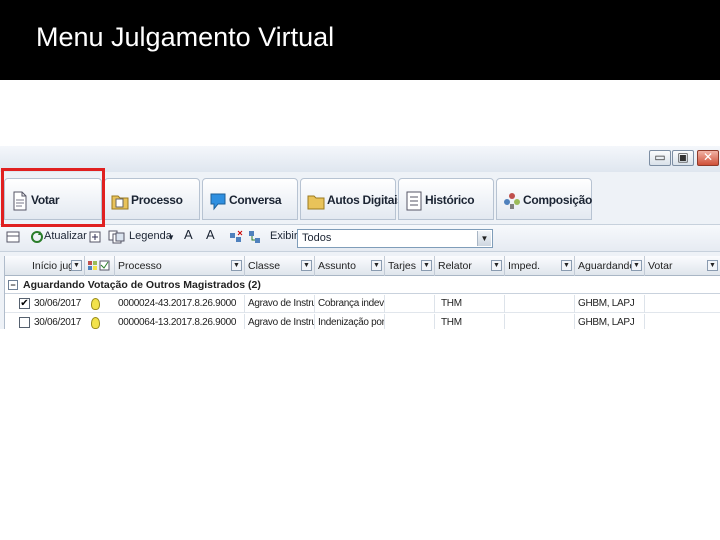 The width and height of the screenshot is (720, 540). Describe the element at coordinates (365, 200) in the screenshot. I see `tab-autos-digitais-label: Autos Digitais` at that location.